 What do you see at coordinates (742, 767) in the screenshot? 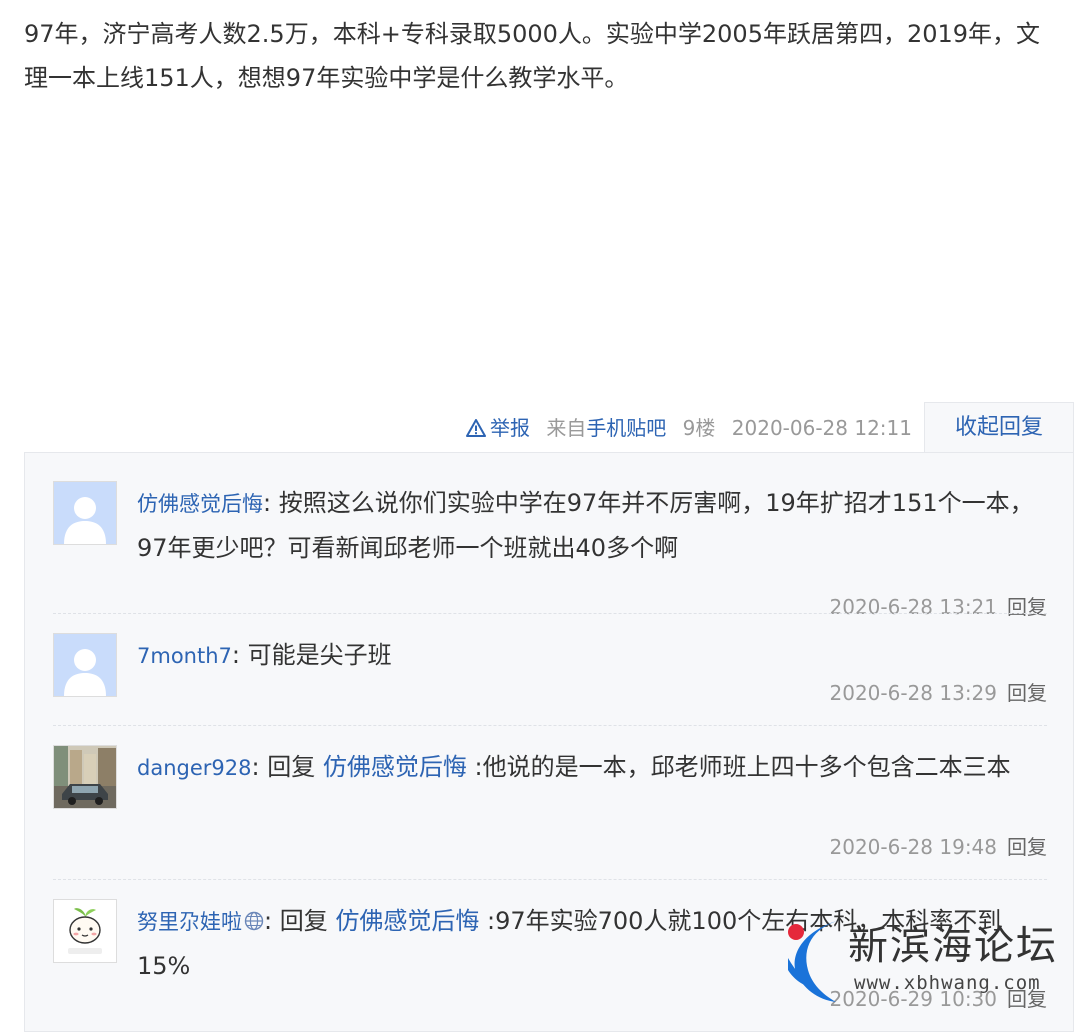
I see `reply-text: :他说的是一本，邱老师班上四十多个包含二本三本` at bounding box center [742, 767].